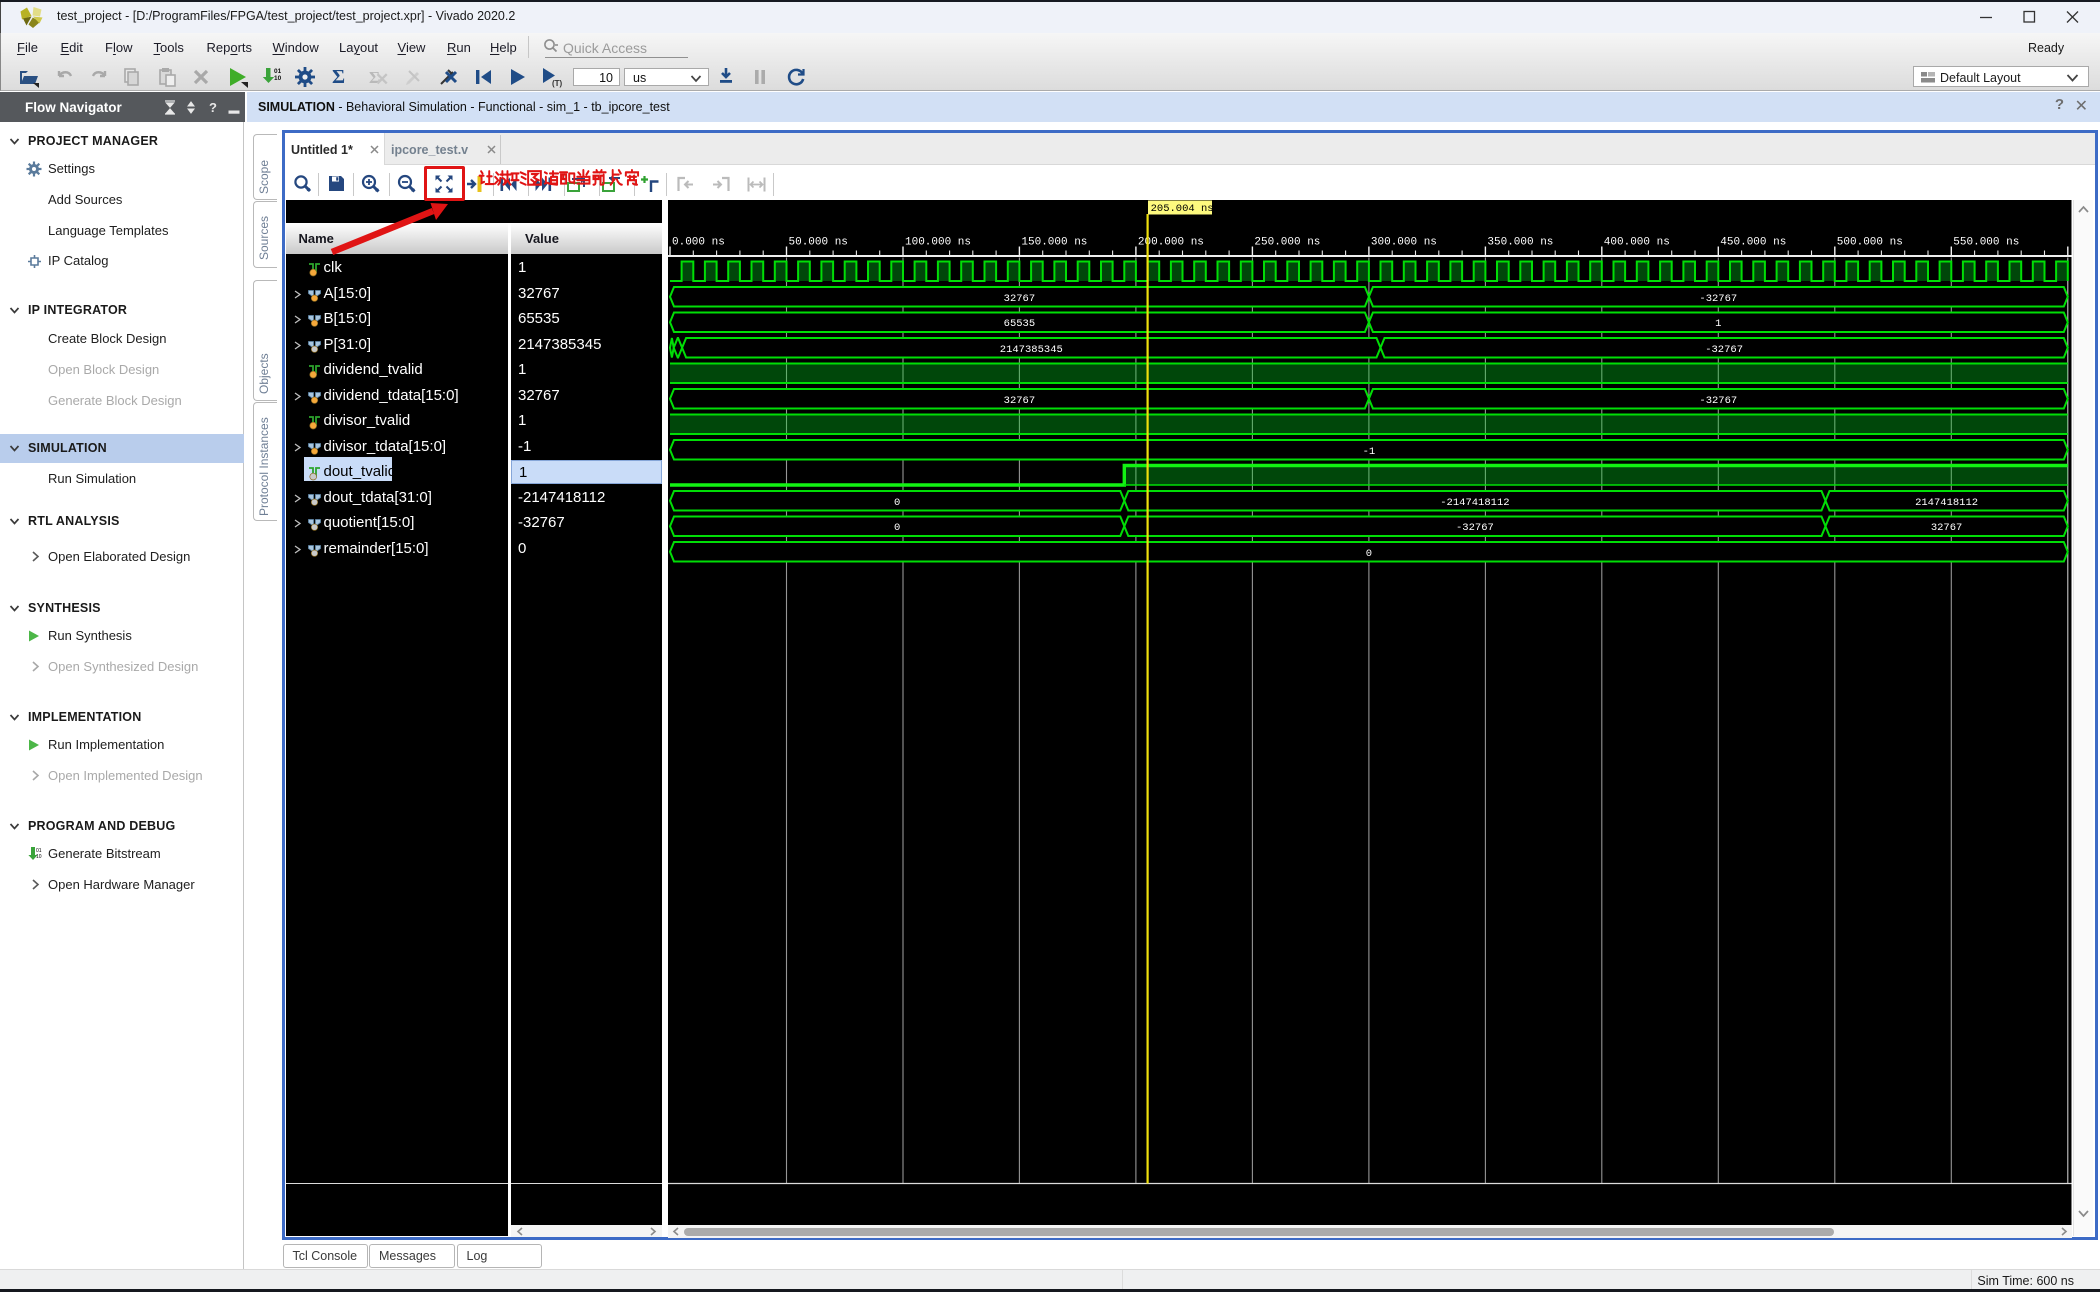 The width and height of the screenshot is (2100, 1292). I want to click on svg-text: 205.004 ns, so click(1182, 209).